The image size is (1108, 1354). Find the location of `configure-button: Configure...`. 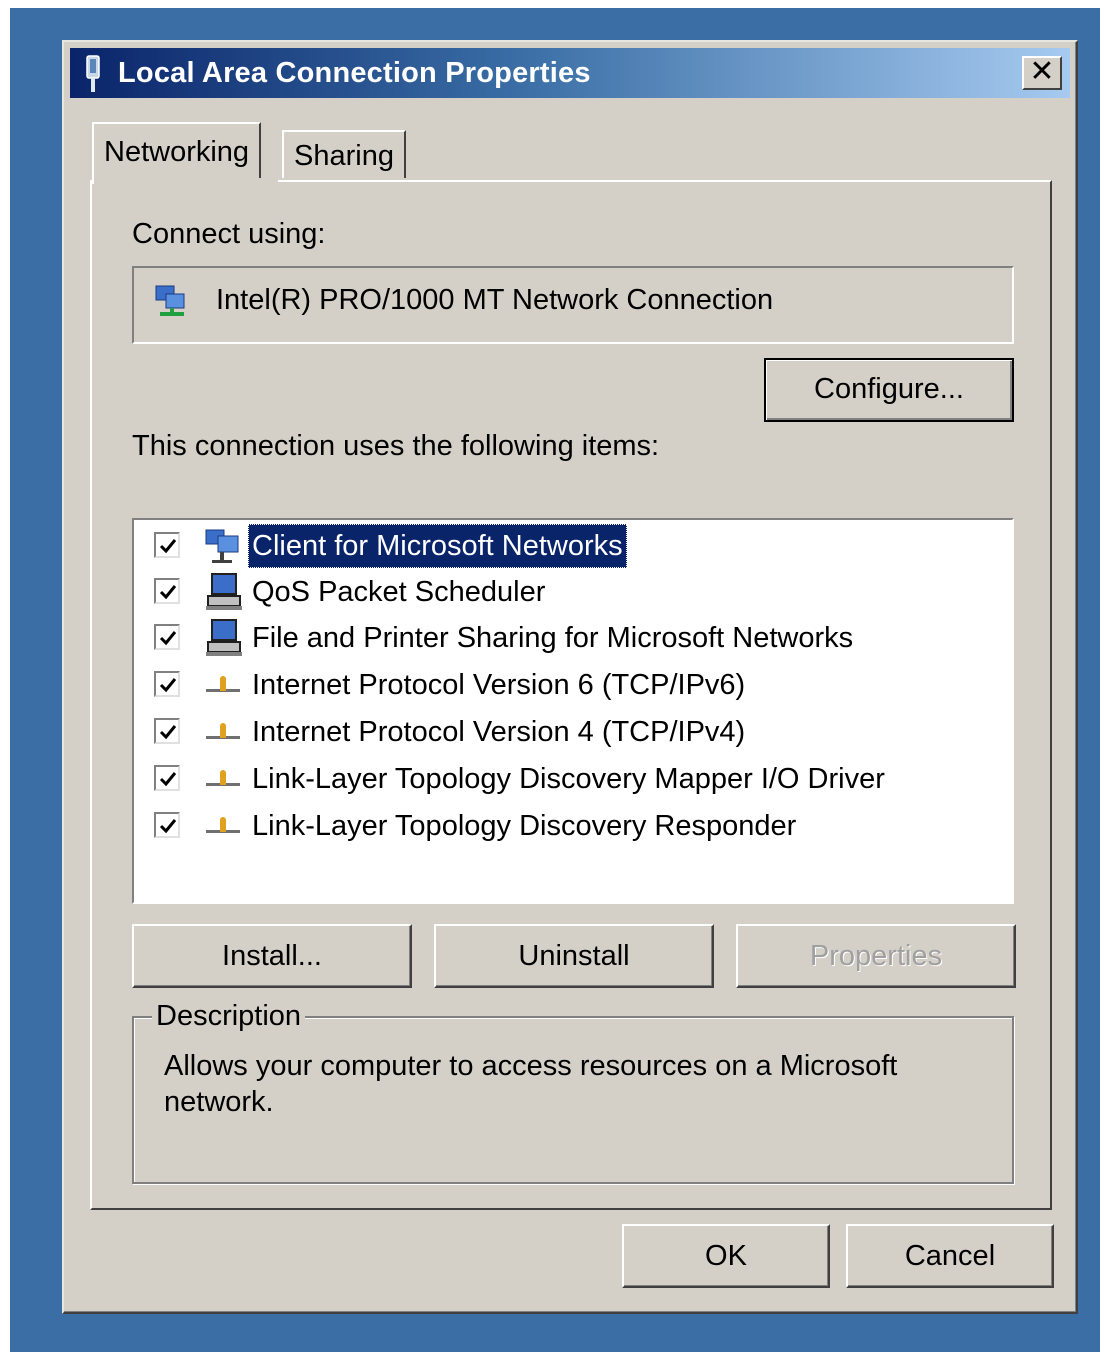

configure-button: Configure... is located at coordinates (889, 390).